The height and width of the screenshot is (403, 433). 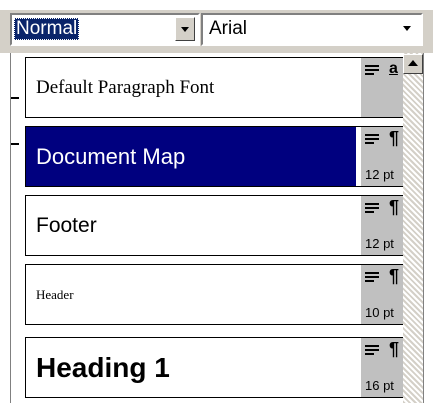 I want to click on style-item-size: 16 pt, so click(x=379, y=385).